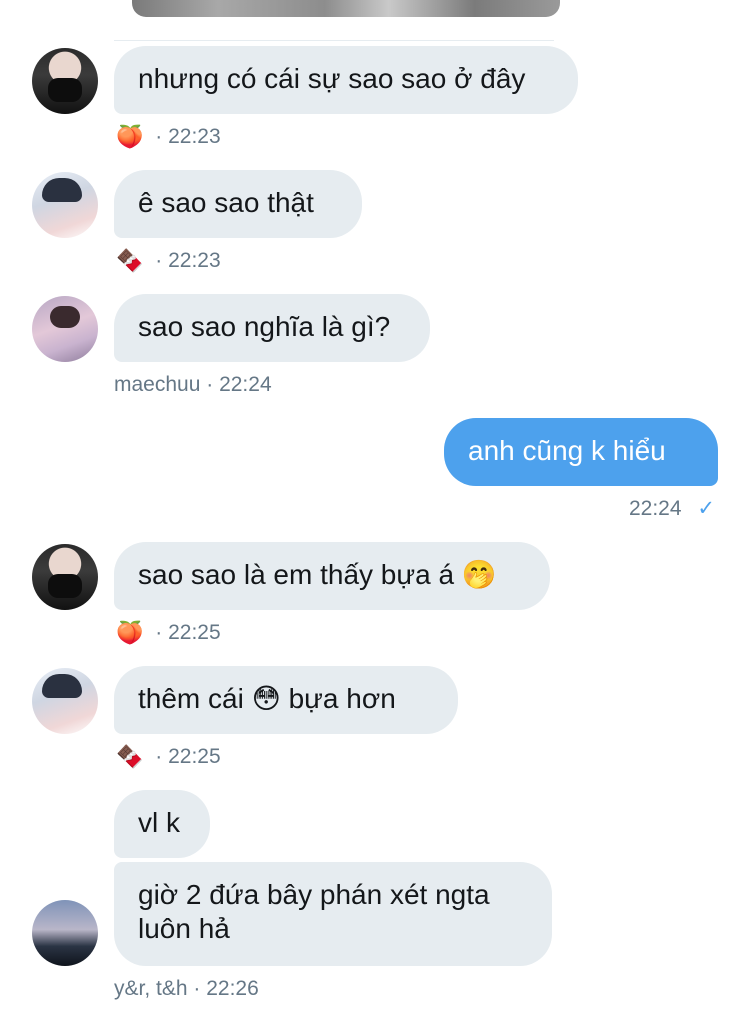 This screenshot has width=750, height=1011. Describe the element at coordinates (159, 822) in the screenshot. I see `message-text: vl k` at that location.